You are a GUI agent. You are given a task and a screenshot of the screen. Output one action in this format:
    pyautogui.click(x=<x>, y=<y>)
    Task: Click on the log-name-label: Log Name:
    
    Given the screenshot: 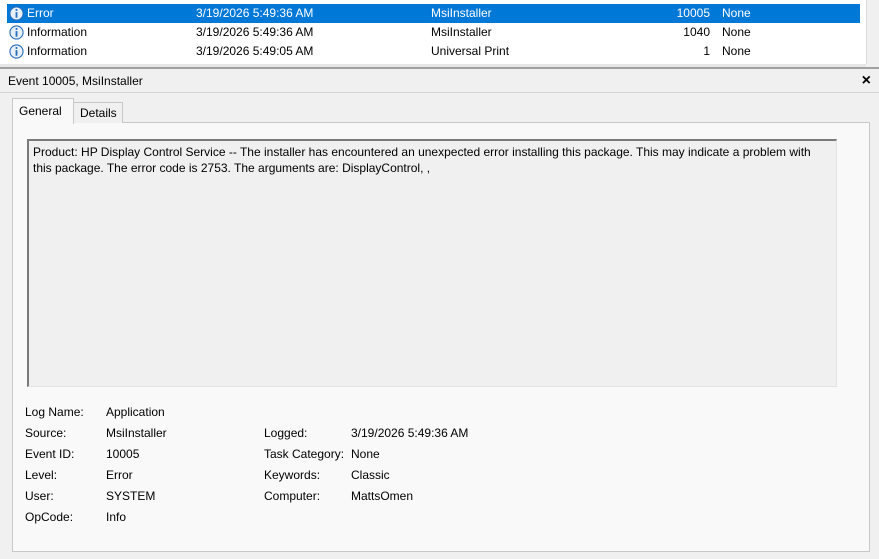 What is the action you would take?
    pyautogui.click(x=54, y=412)
    